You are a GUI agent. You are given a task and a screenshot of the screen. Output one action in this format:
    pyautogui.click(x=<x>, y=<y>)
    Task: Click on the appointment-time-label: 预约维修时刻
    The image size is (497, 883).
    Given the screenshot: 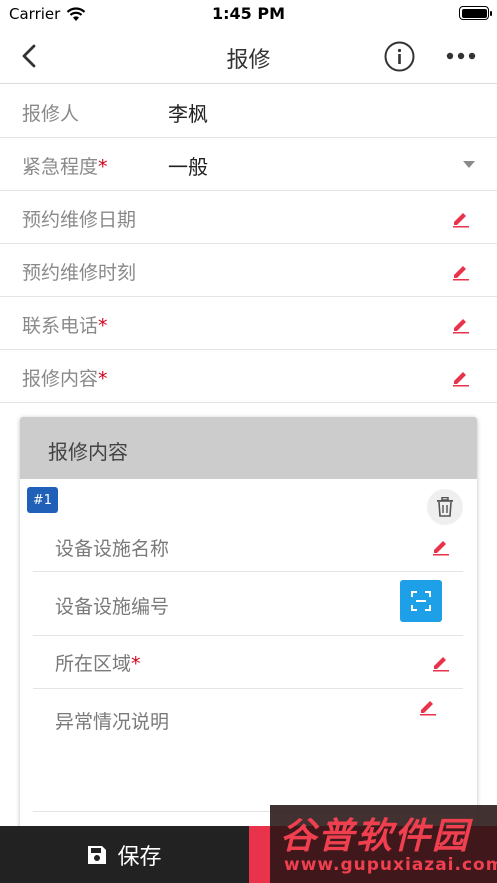 What is the action you would take?
    pyautogui.click(x=79, y=273)
    